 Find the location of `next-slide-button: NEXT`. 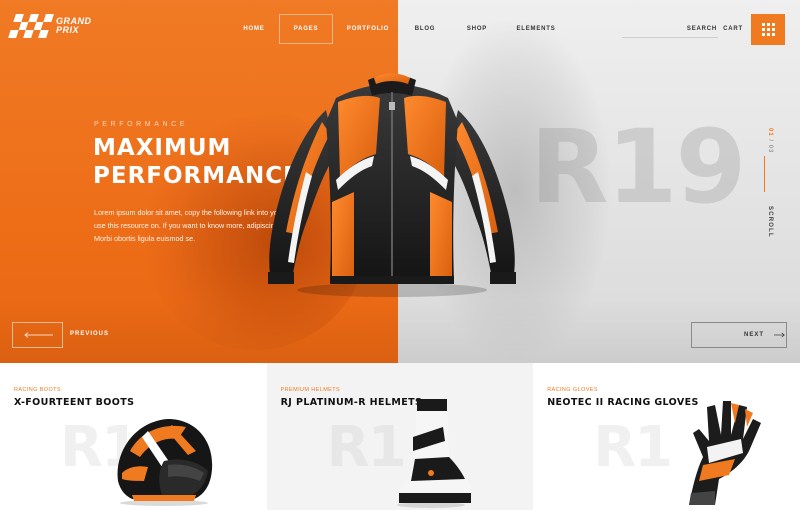

next-slide-button: NEXT is located at coordinates (739, 335).